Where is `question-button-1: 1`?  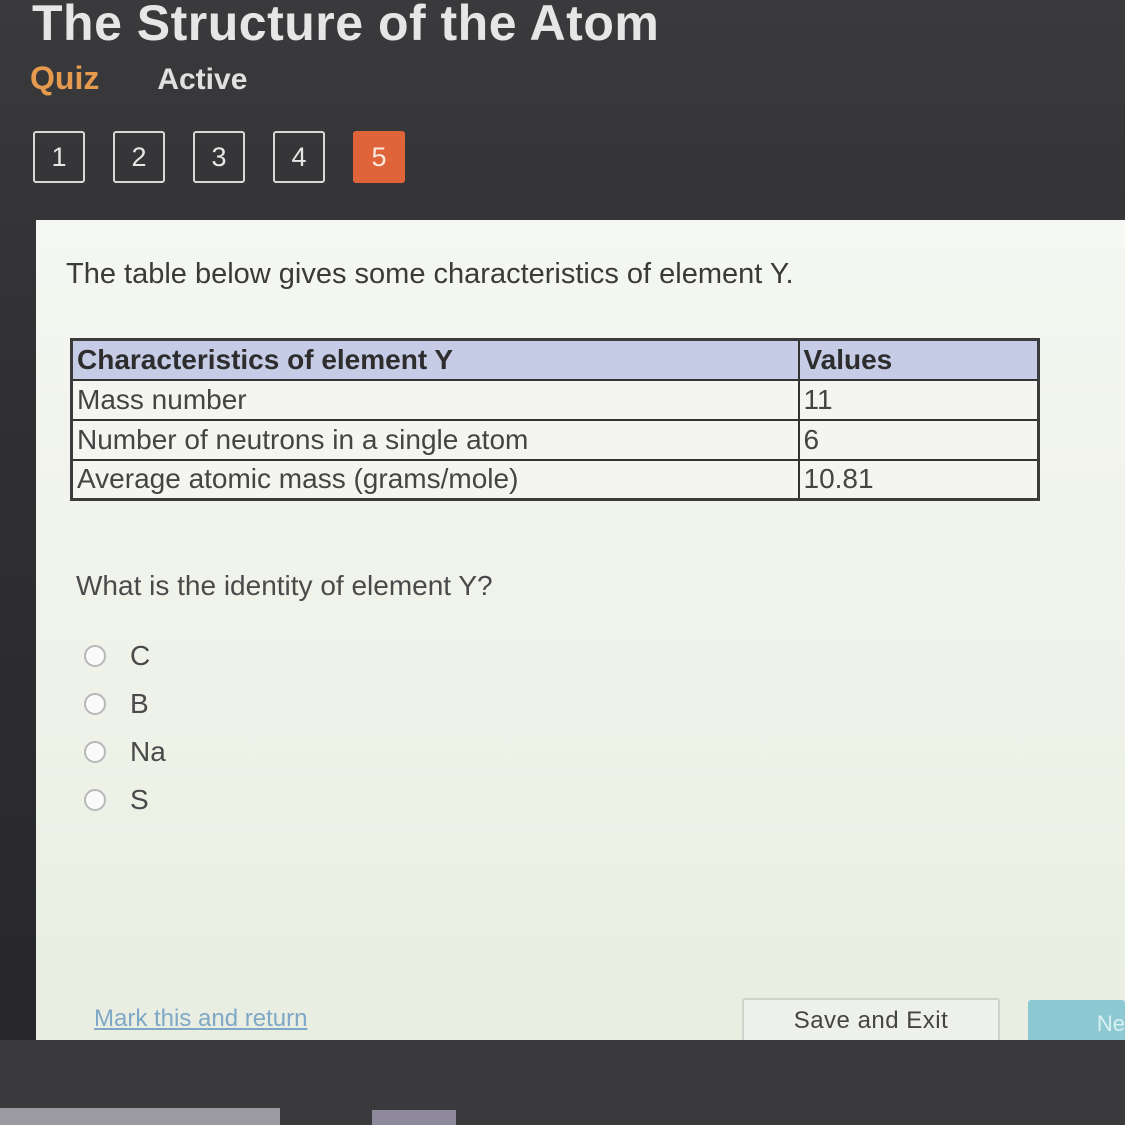
question-button-1: 1 is located at coordinates (59, 157).